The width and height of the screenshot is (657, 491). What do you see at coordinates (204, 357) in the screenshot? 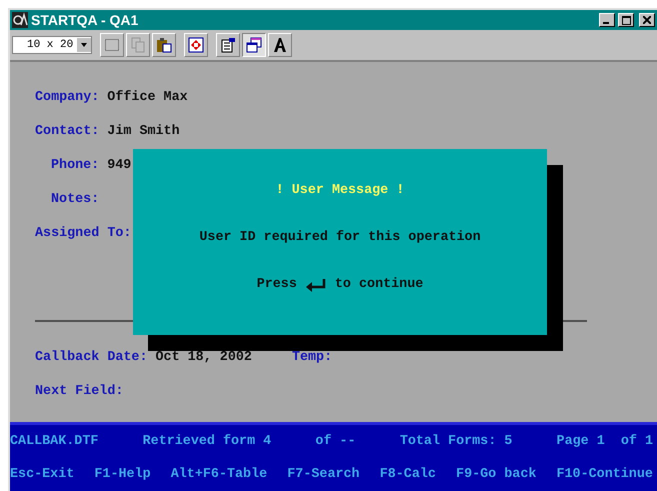
I see `field-value: Oct 18, 2002` at bounding box center [204, 357].